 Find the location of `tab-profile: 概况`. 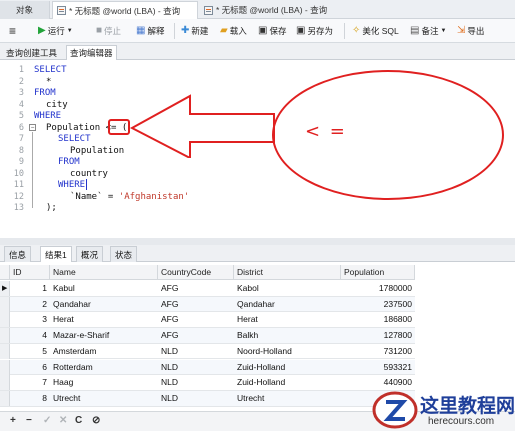

tab-profile: 概况 is located at coordinates (90, 254).